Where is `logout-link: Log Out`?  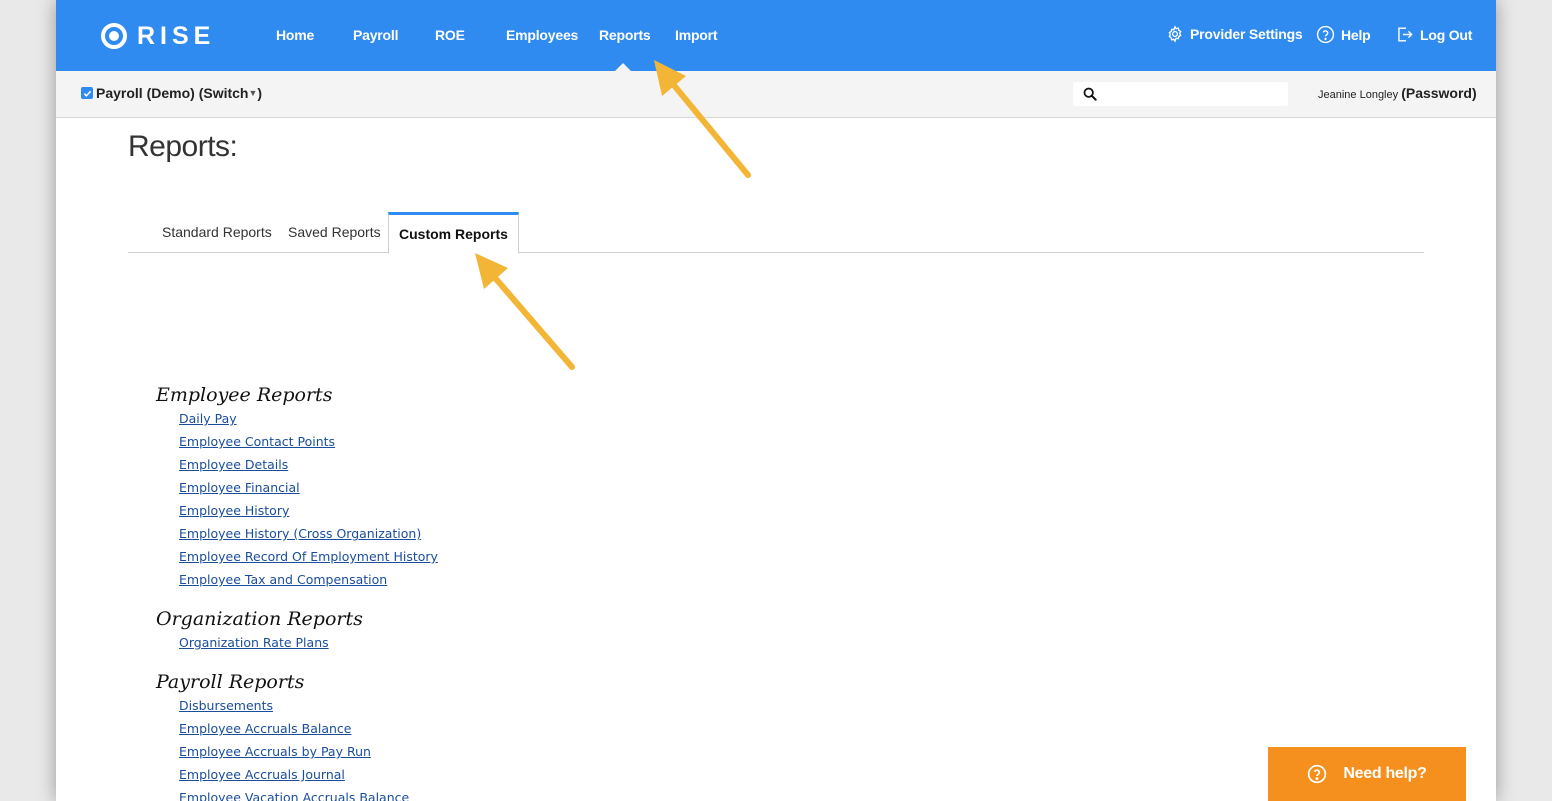 logout-link: Log Out is located at coordinates (1433, 34).